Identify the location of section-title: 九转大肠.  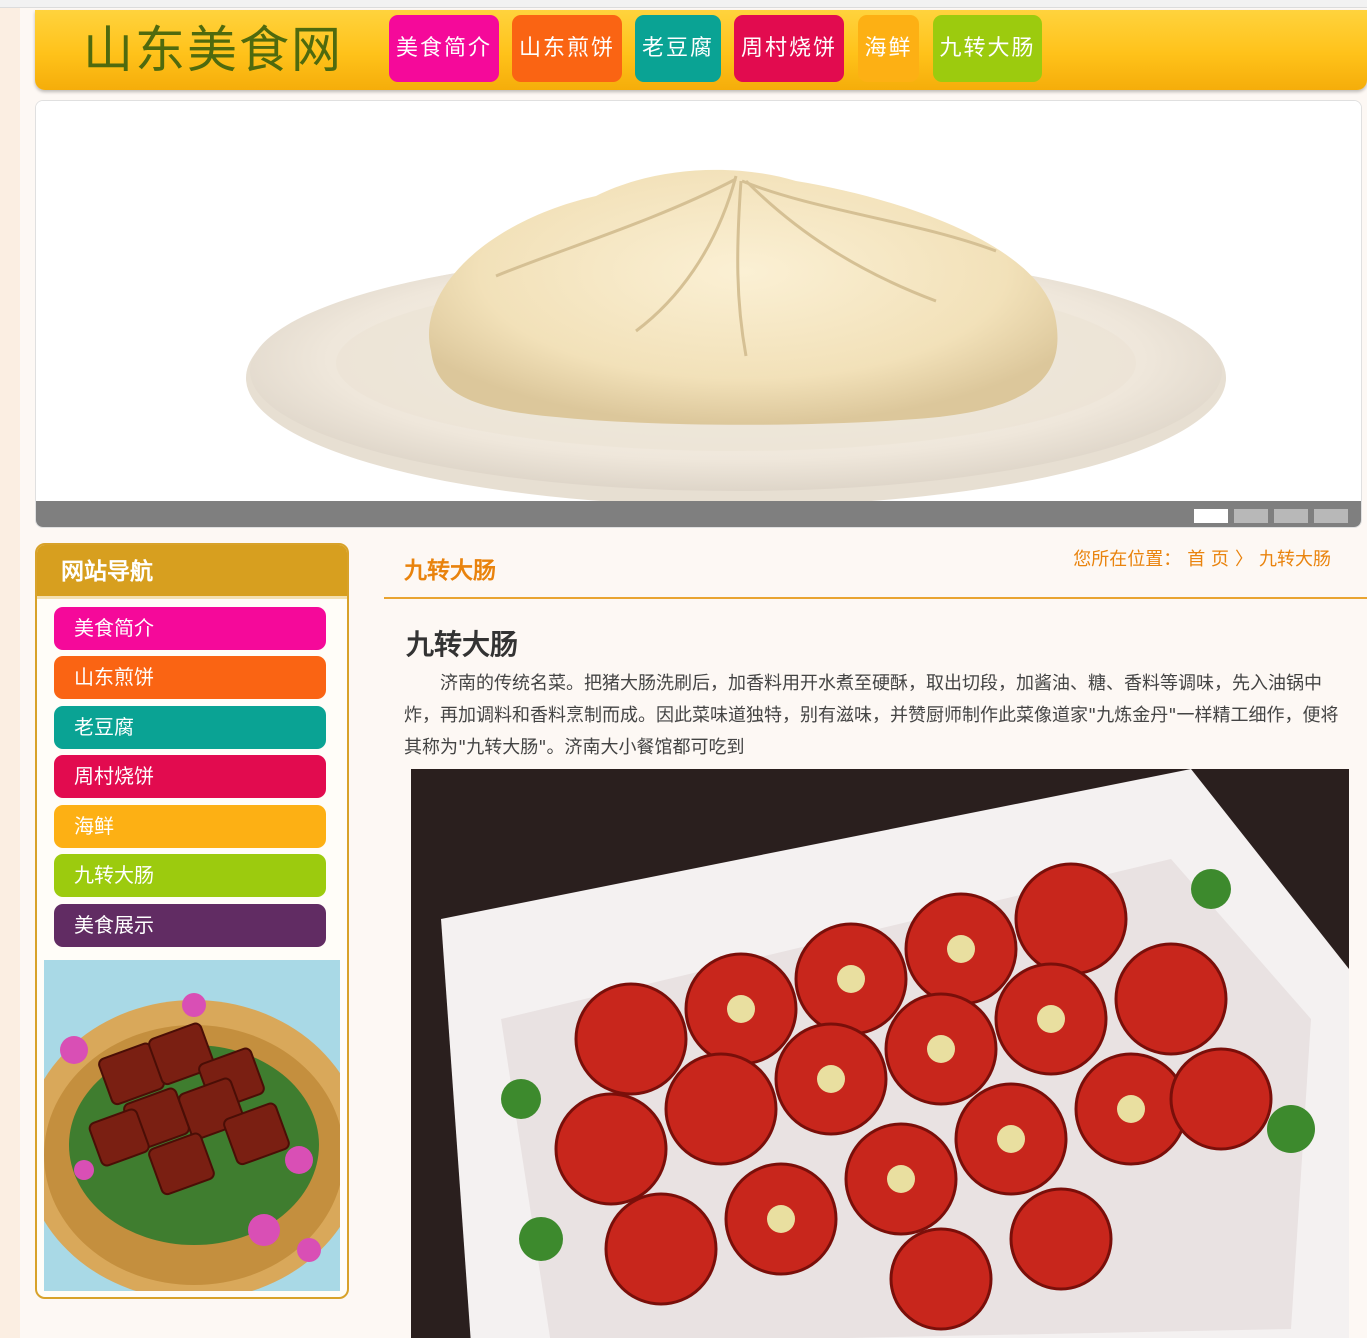
(450, 571).